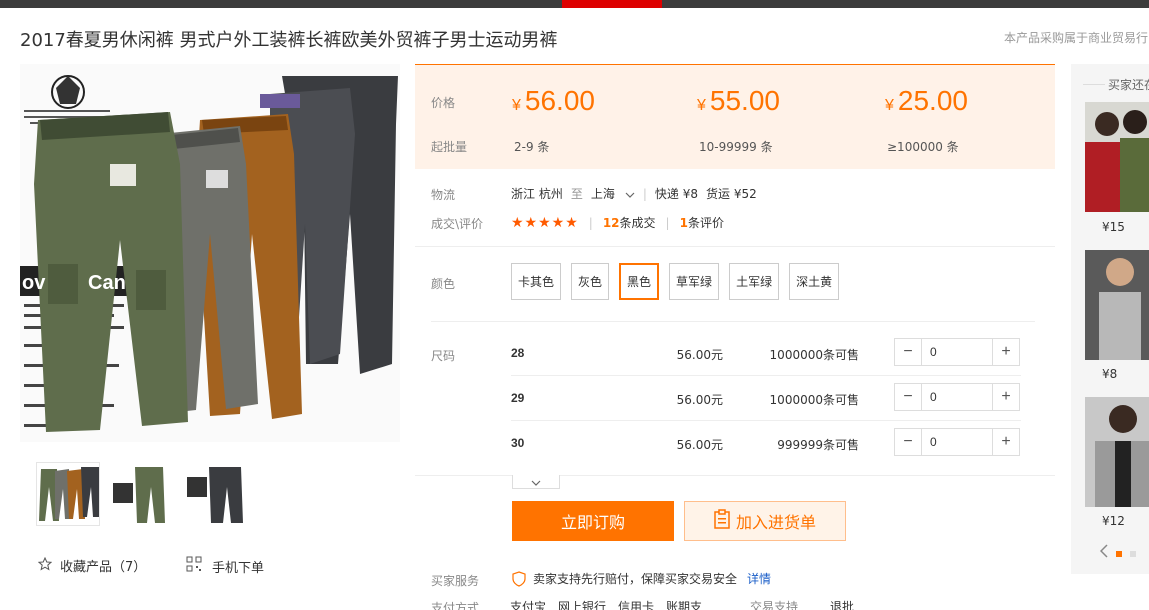 The image size is (1149, 610). I want to click on thumbnail-strip, so click(142, 494).